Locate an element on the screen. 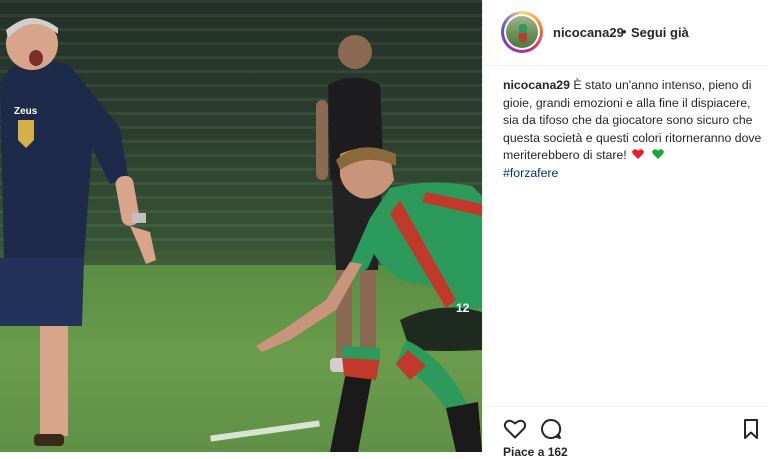 This screenshot has width=768, height=459. avatar-figure is located at coordinates (523, 33).